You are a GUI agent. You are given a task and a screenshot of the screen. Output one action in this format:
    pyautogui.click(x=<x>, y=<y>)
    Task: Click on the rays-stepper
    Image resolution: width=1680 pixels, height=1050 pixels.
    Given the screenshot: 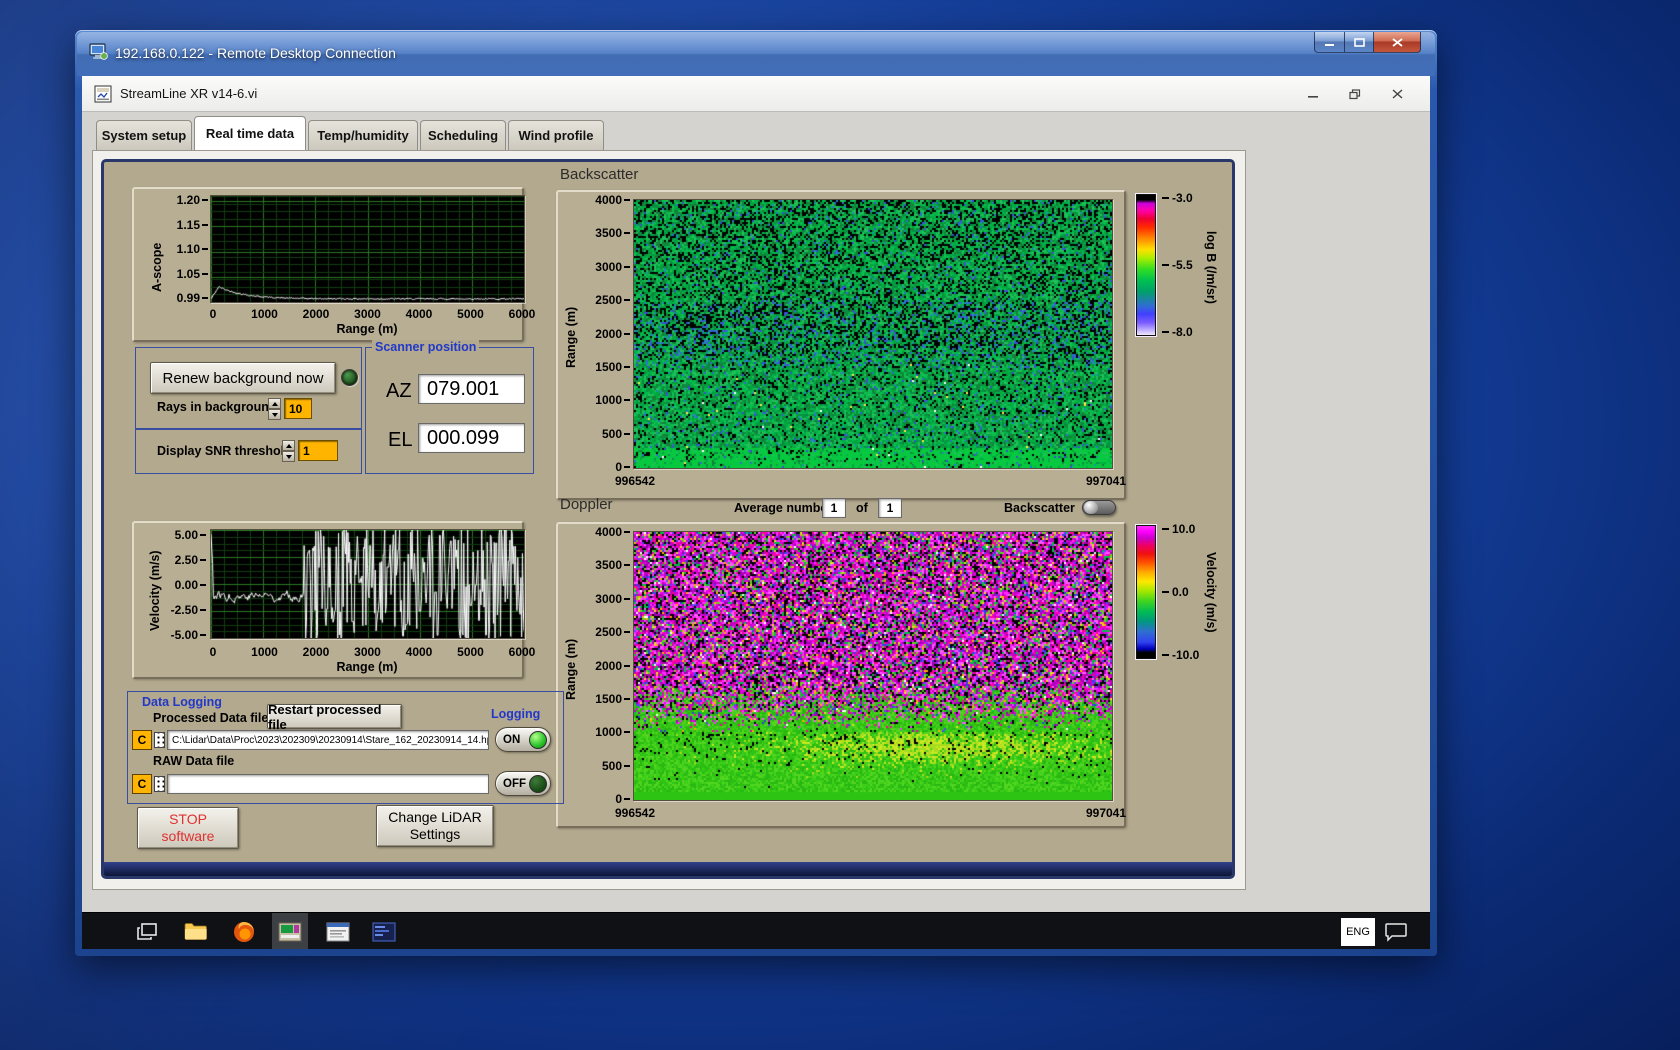 What is the action you would take?
    pyautogui.click(x=274, y=409)
    